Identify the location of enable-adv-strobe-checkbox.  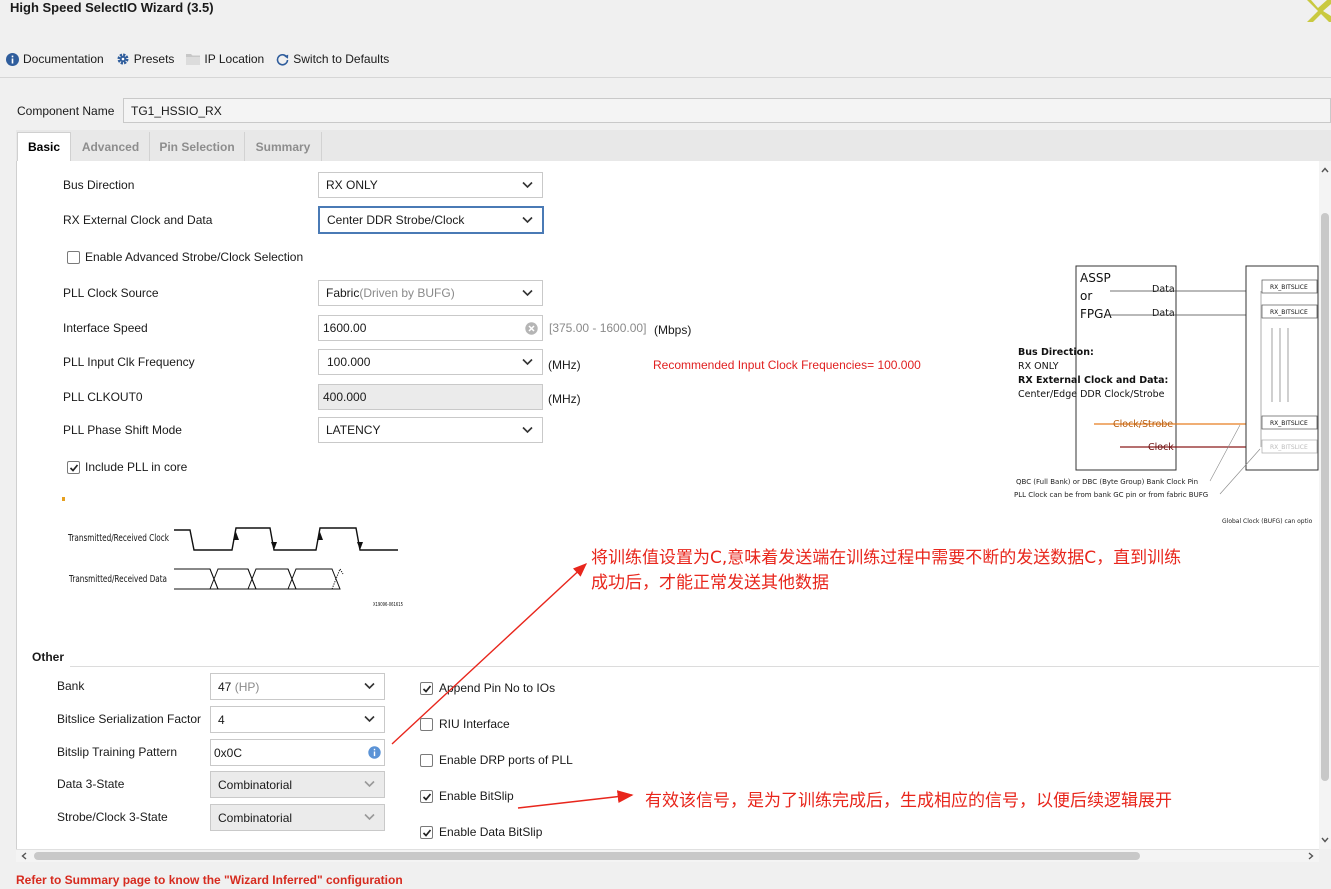
(73, 257).